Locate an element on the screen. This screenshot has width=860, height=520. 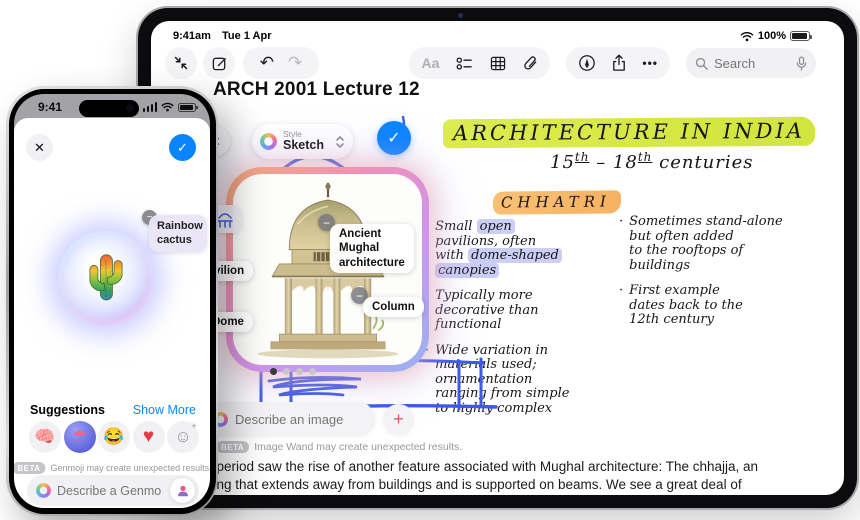
suggestion-brain: 🧠 is located at coordinates (45, 437).